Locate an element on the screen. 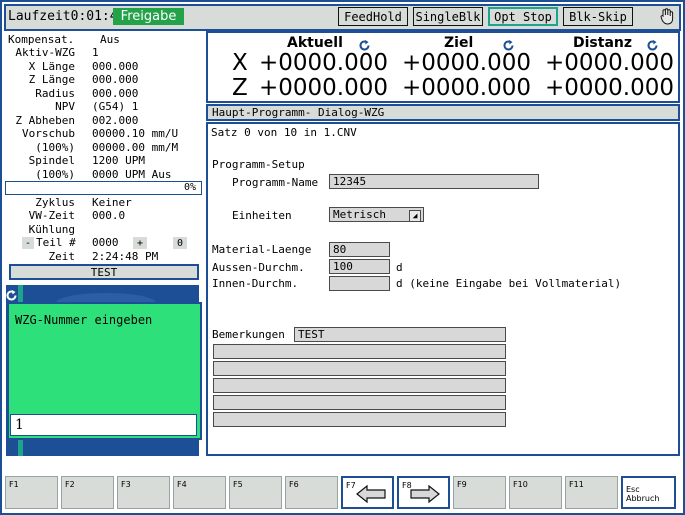 The image size is (685, 515). fkey-f5: F5 is located at coordinates (255, 492).